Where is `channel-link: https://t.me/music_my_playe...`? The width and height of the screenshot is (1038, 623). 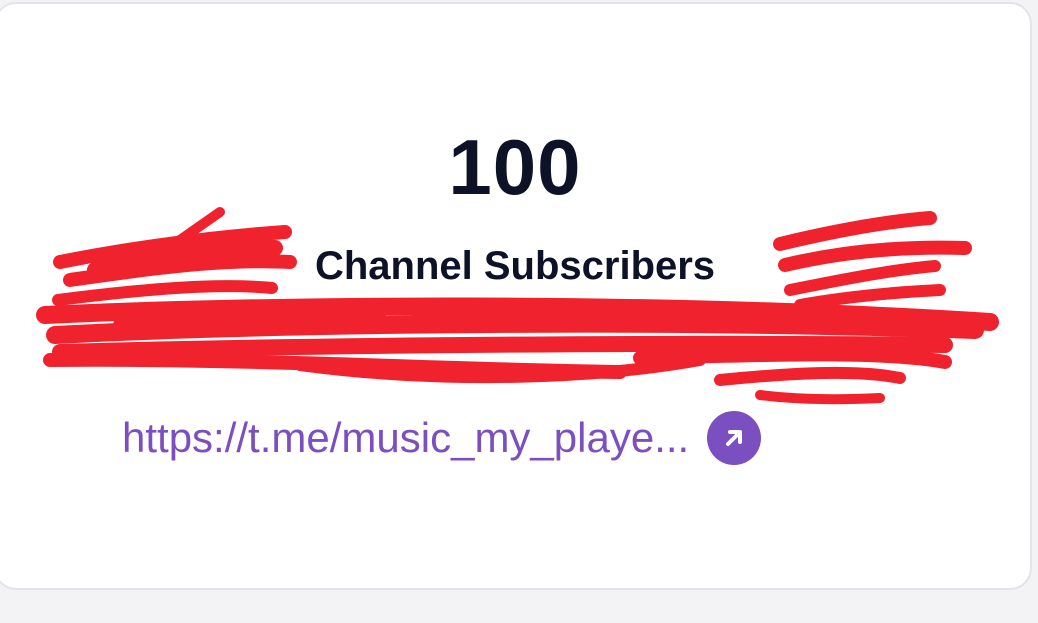
channel-link: https://t.me/music_my_playe... is located at coordinates (405, 438).